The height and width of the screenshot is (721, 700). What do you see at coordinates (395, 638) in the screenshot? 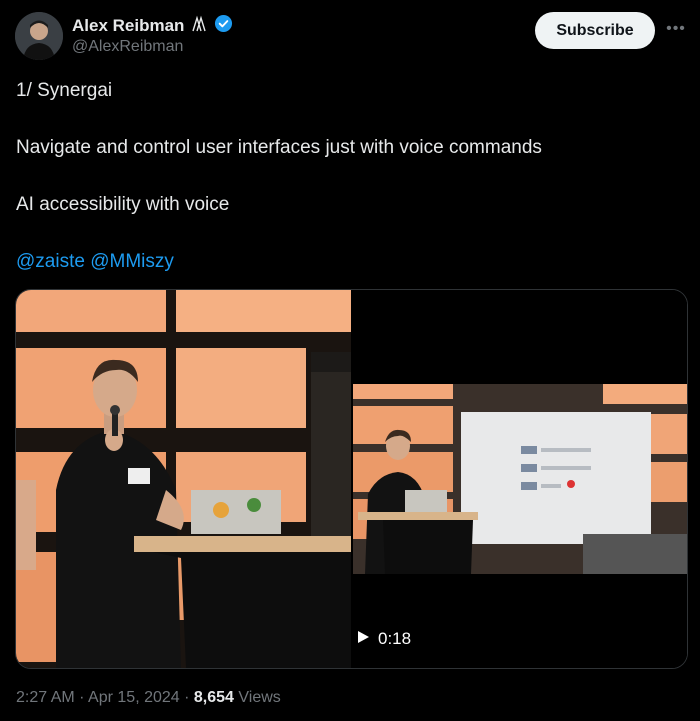
I see `video-duration: 0:18` at bounding box center [395, 638].